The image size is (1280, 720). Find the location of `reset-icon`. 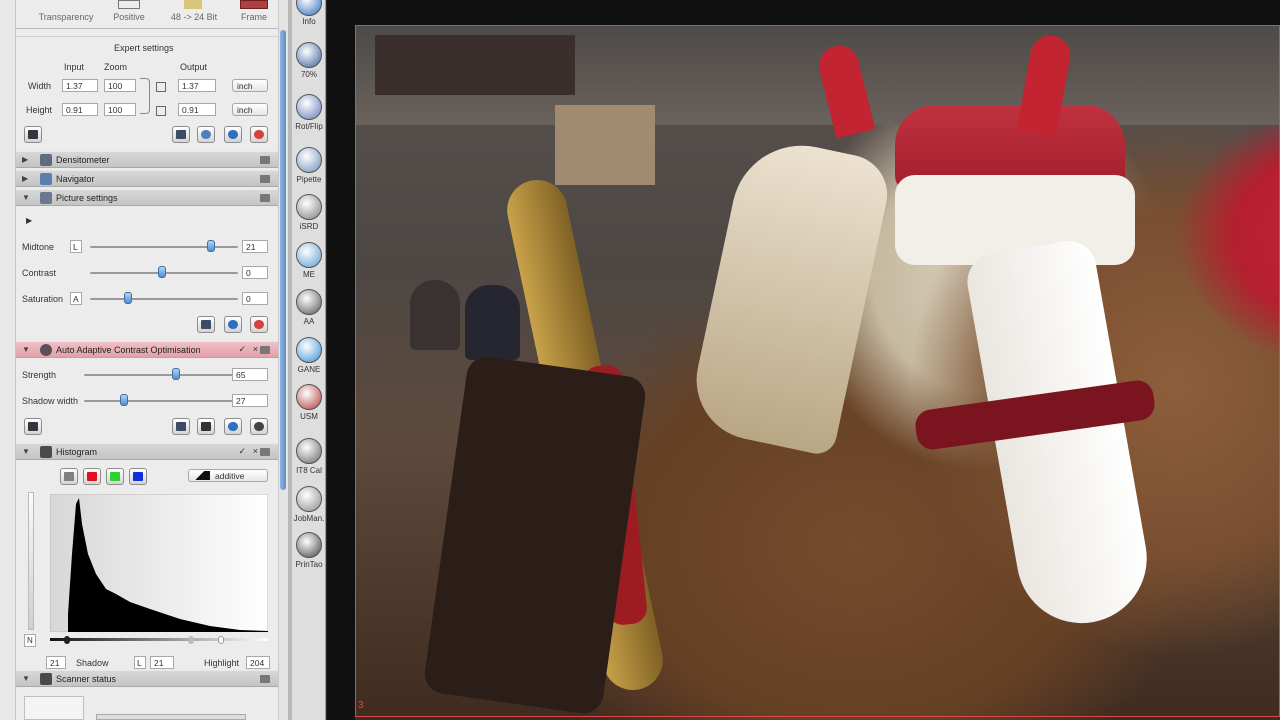

reset-icon is located at coordinates (259, 324).